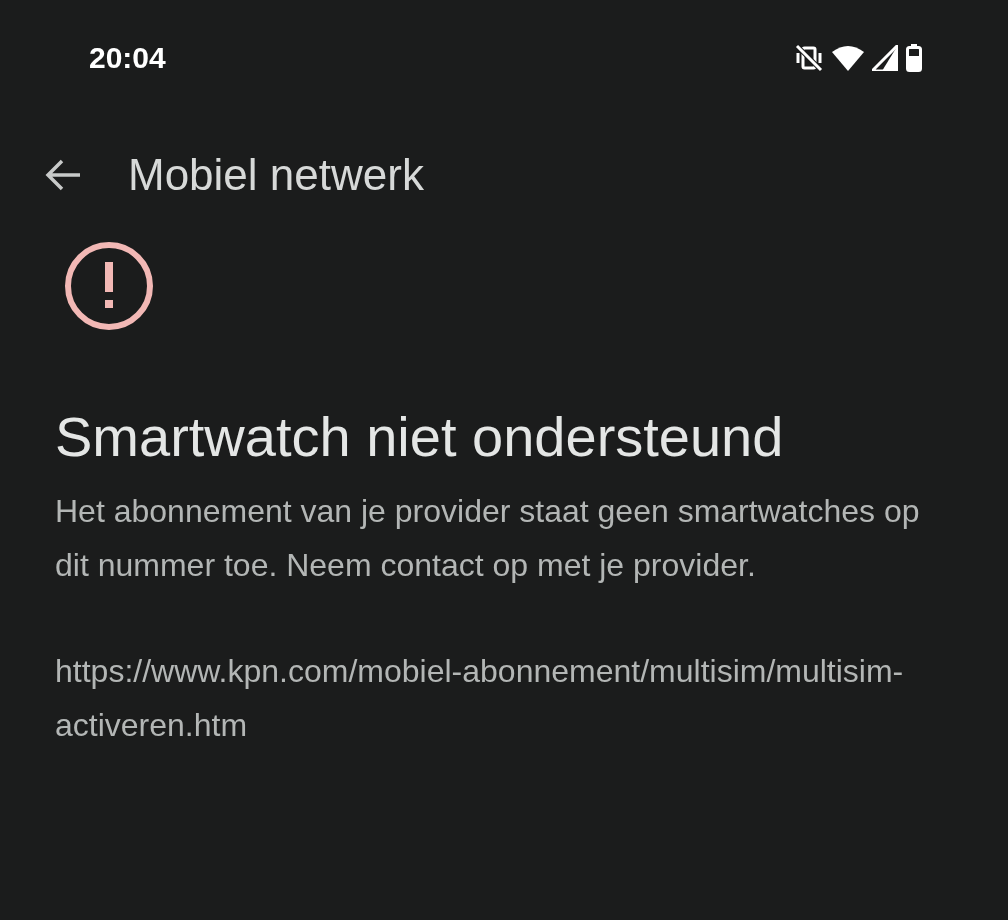 The image size is (1008, 920). Describe the element at coordinates (809, 58) in the screenshot. I see `muted-vibrate-icon` at that location.